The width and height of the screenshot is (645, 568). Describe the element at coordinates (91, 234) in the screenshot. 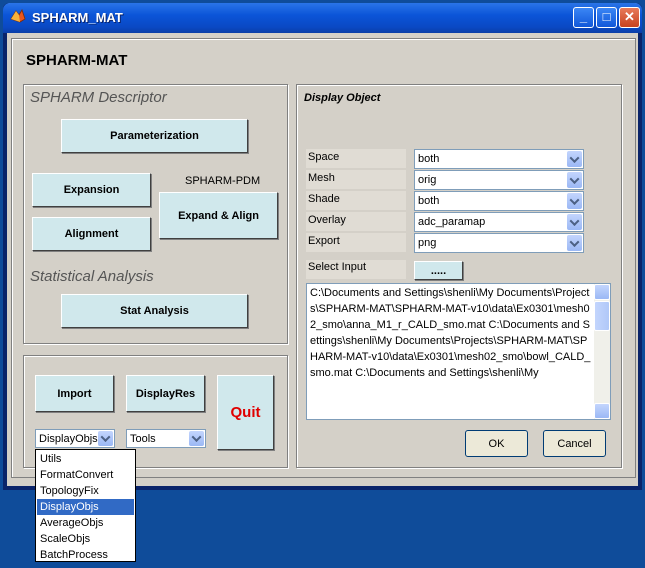

I see `alignment-button: Alignment` at that location.